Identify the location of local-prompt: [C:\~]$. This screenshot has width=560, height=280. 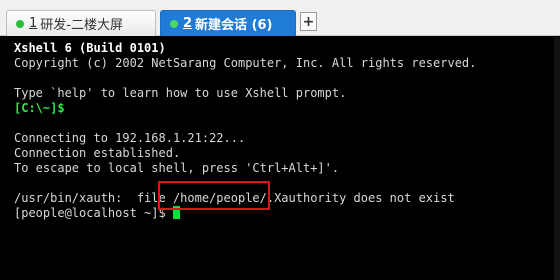
(39, 108).